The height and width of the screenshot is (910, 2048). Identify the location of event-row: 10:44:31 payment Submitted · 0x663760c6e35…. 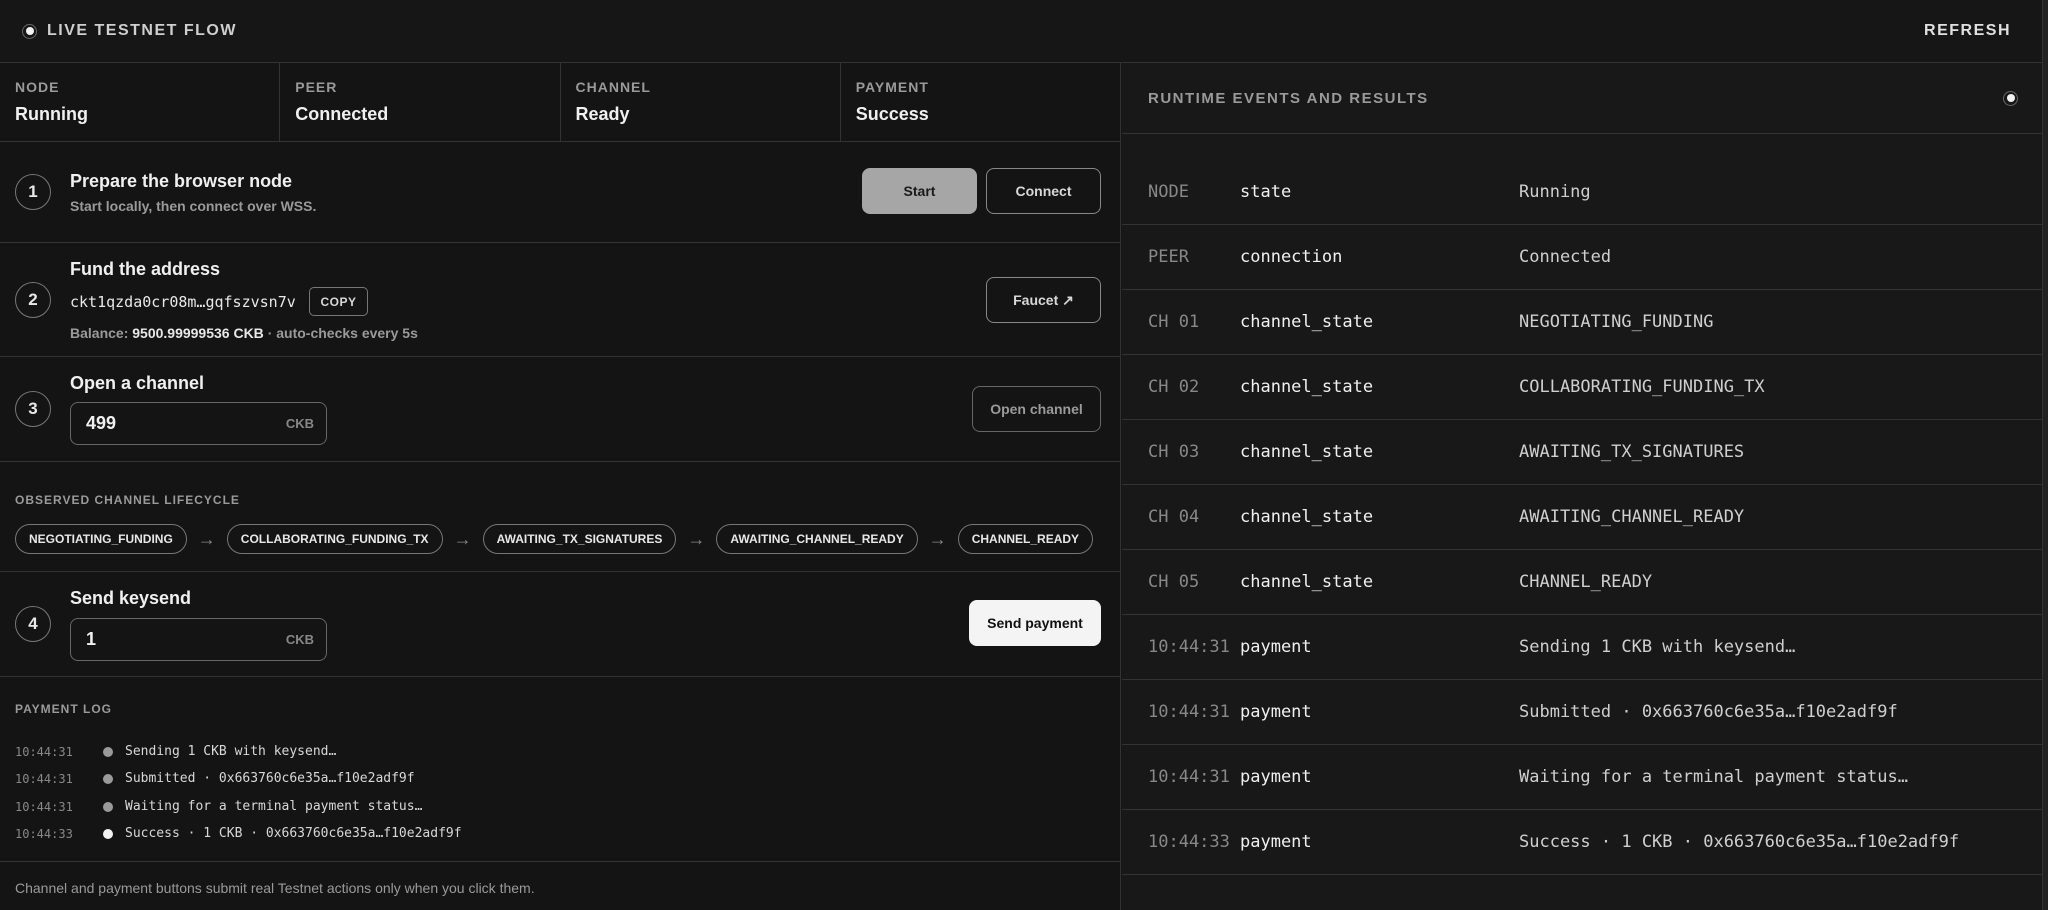
(1582, 712).